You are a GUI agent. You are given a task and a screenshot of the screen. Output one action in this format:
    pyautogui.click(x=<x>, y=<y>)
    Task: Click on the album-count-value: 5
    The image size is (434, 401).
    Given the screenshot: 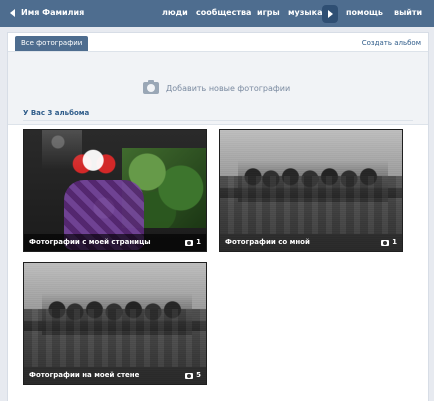 What is the action you would take?
    pyautogui.click(x=198, y=375)
    